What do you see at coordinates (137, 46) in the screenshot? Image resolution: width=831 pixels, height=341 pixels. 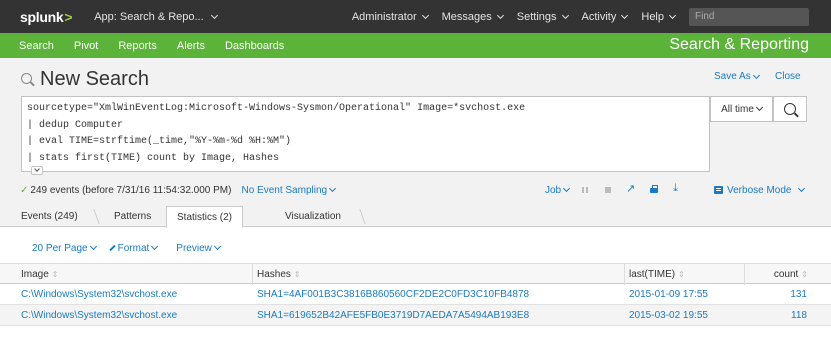 I see `nav-reports: Reports` at bounding box center [137, 46].